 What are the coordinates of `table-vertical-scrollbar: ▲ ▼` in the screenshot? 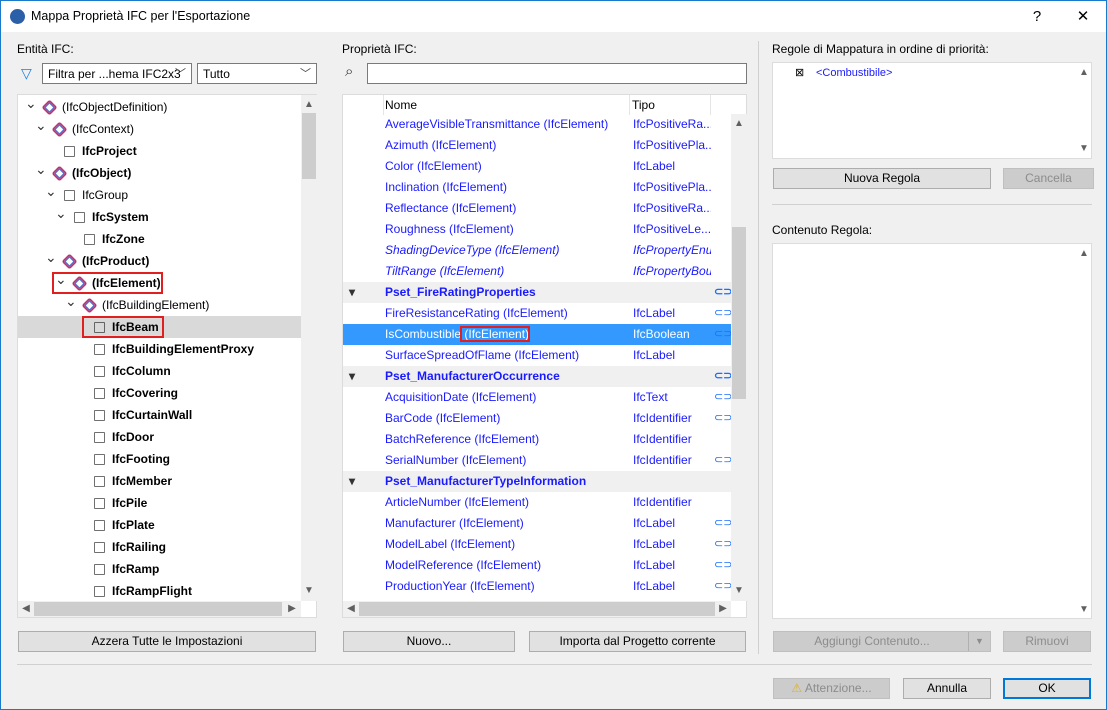 It's located at (739, 357).